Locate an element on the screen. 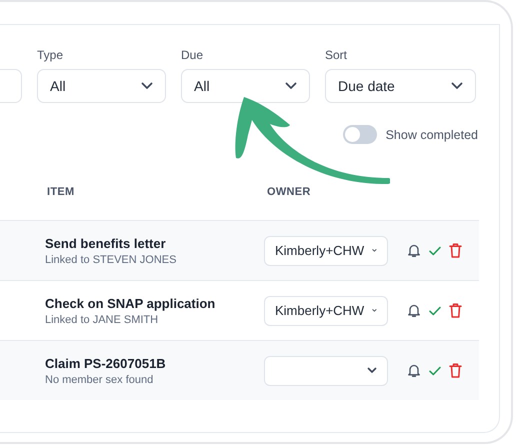 Image resolution: width=520 pixels, height=448 pixels. task-title: Send benefits letter is located at coordinates (106, 243).